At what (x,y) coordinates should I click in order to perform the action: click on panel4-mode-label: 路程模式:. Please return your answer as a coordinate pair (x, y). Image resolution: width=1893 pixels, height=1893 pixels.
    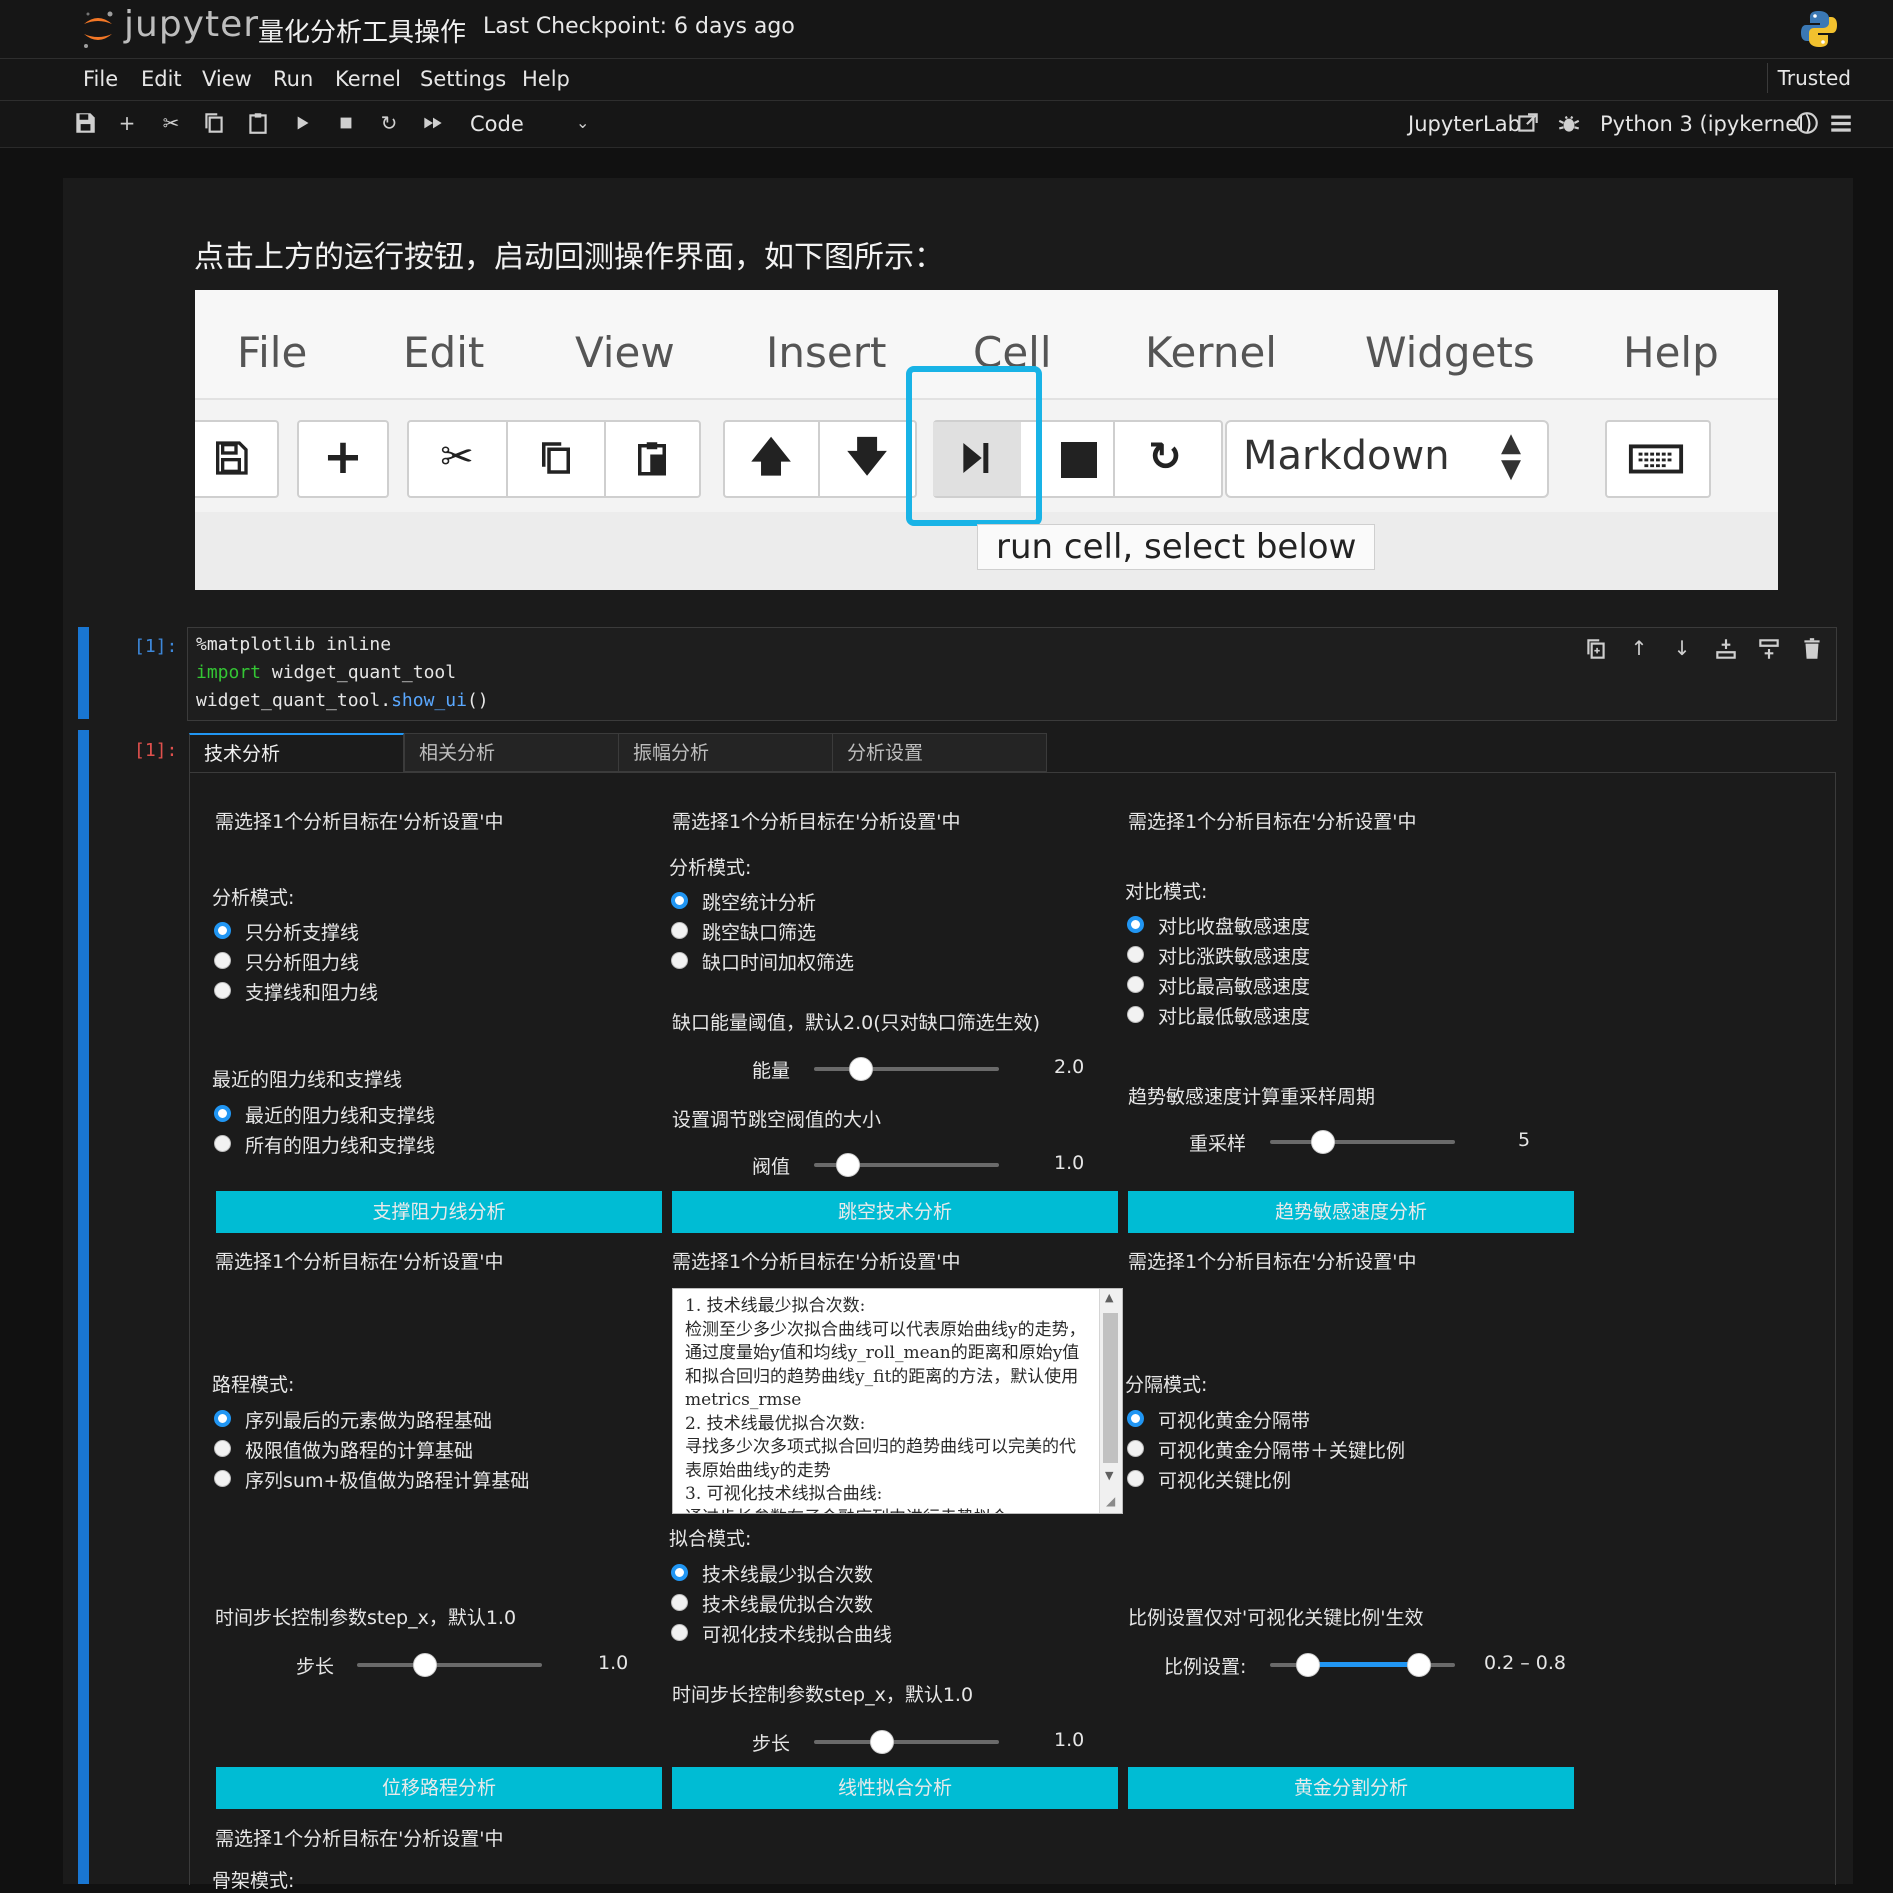
    Looking at the image, I should click on (253, 1385).